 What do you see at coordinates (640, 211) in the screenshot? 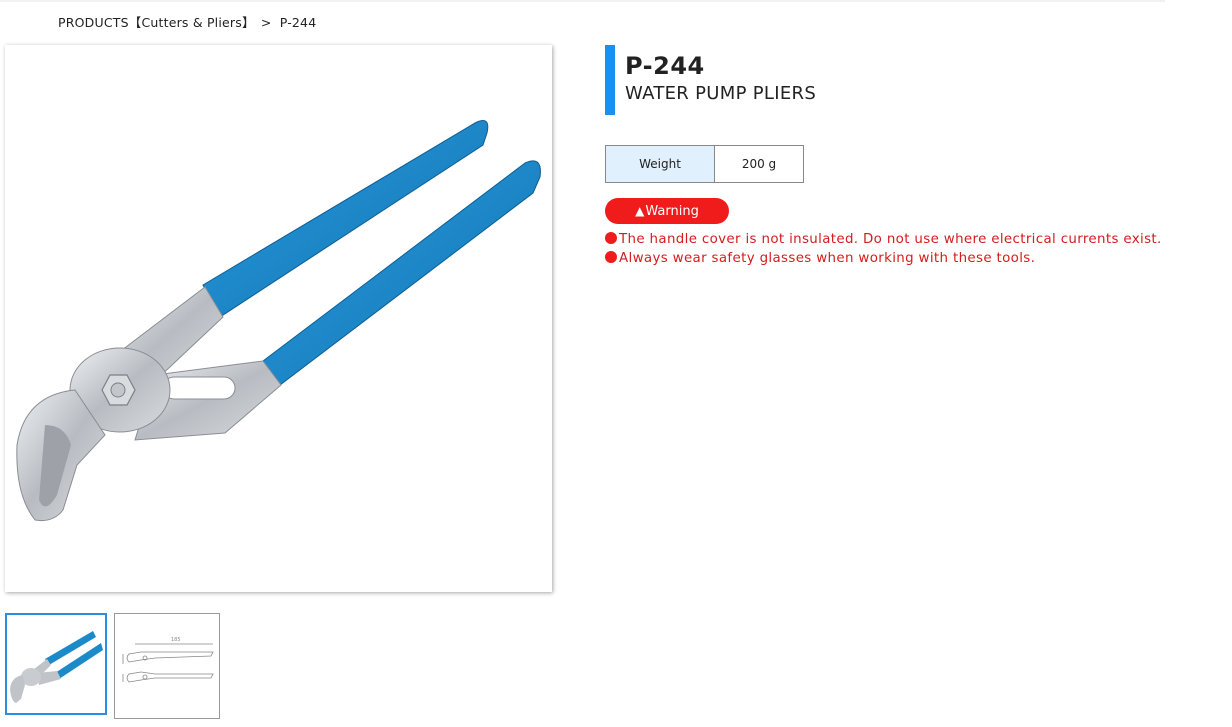
I see `warning-triangle-icon: ▲` at bounding box center [640, 211].